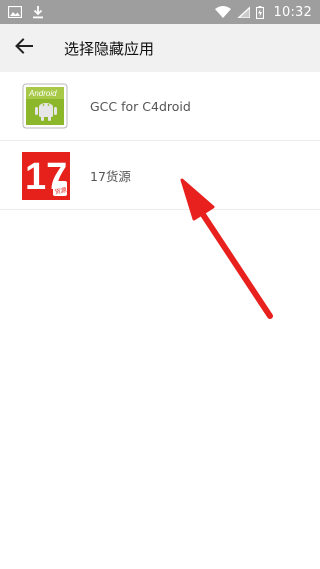 This screenshot has width=320, height=569. I want to click on app-label: GCC for C4droid, so click(140, 106).